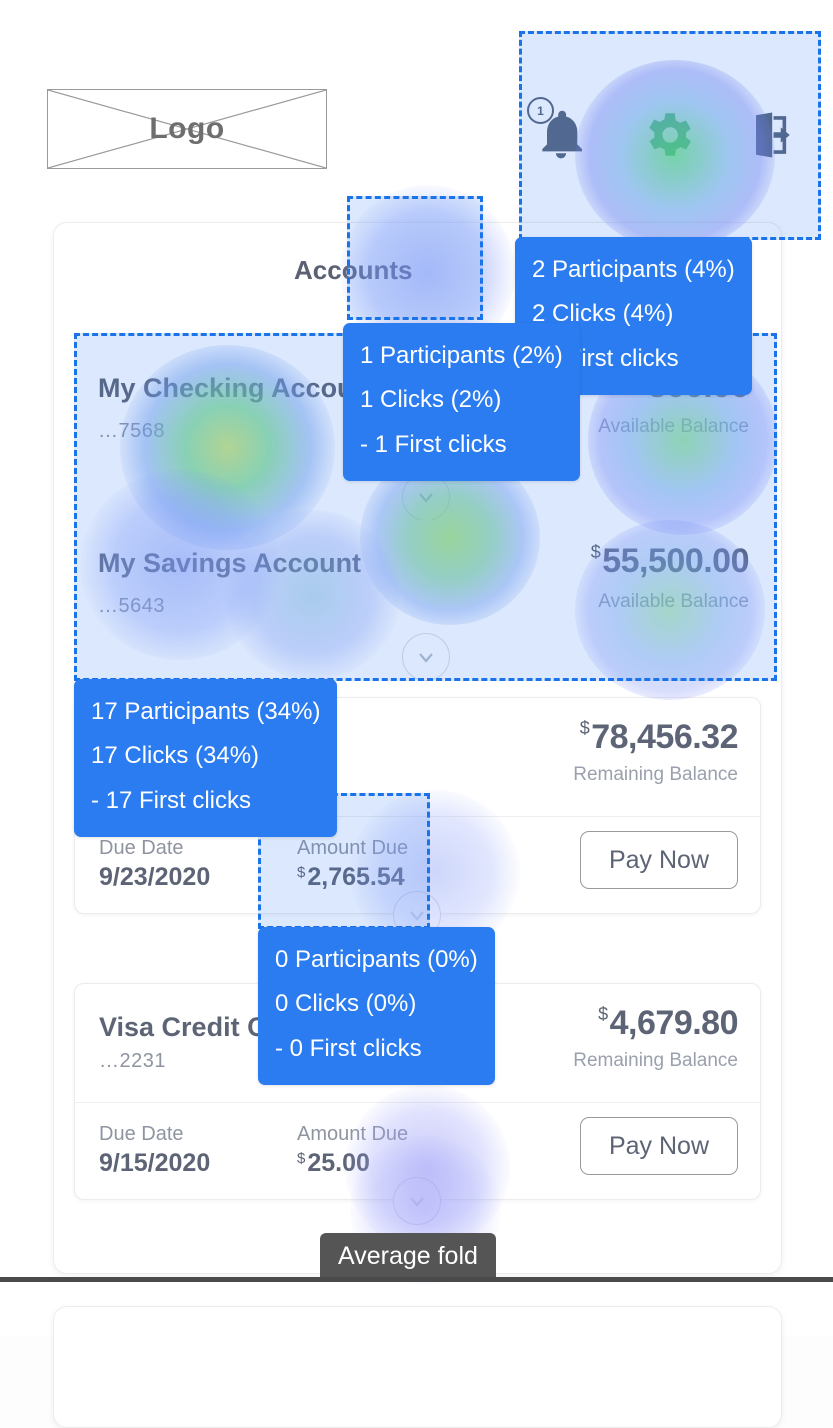 This screenshot has height=1428, width=833. I want to click on tooltip-first-clicks: - 1 First clicks, so click(433, 444).